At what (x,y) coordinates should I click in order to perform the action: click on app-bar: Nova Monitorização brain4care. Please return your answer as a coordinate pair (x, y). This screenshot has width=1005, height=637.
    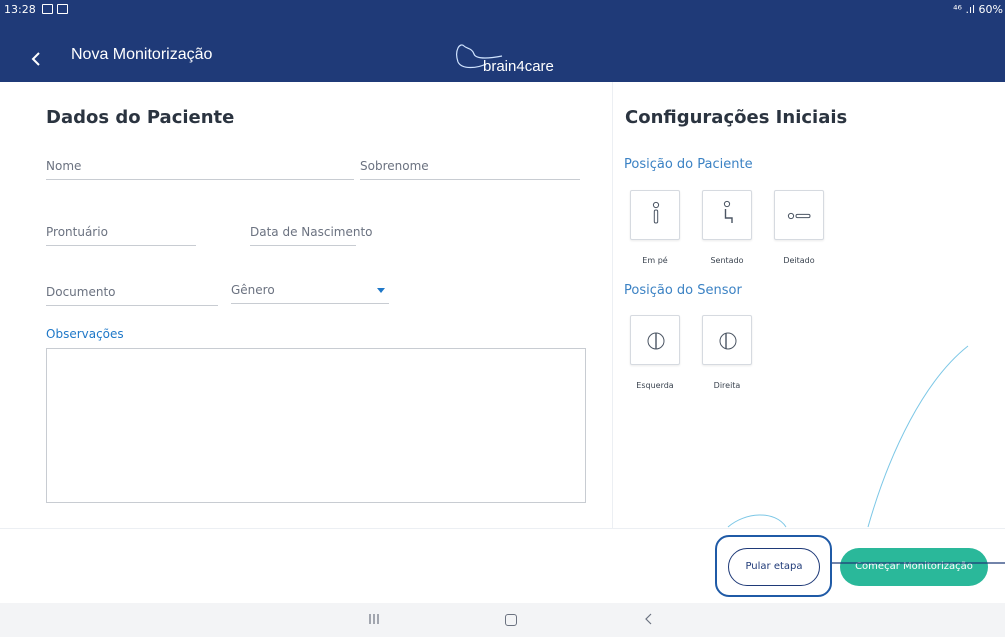
    Looking at the image, I should click on (502, 47).